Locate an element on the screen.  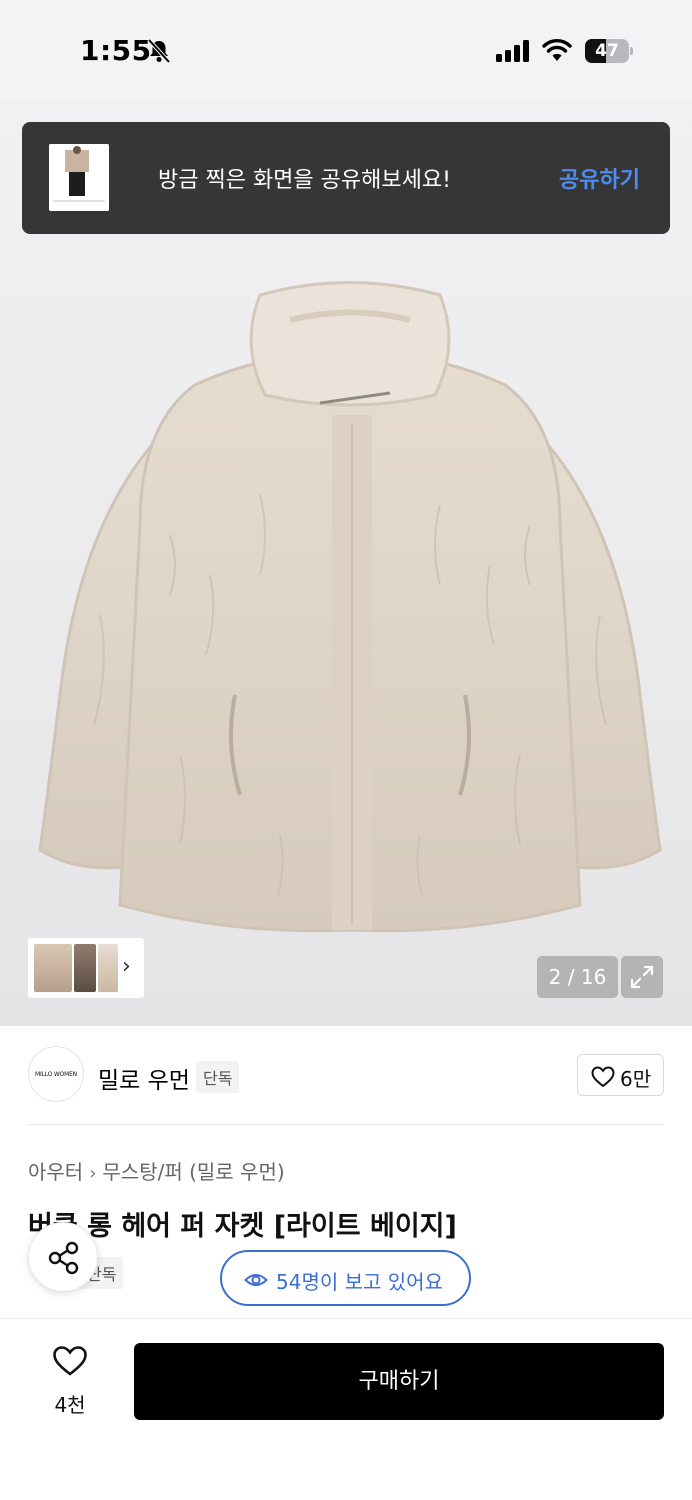
battery-level: 47 is located at coordinates (607, 51).